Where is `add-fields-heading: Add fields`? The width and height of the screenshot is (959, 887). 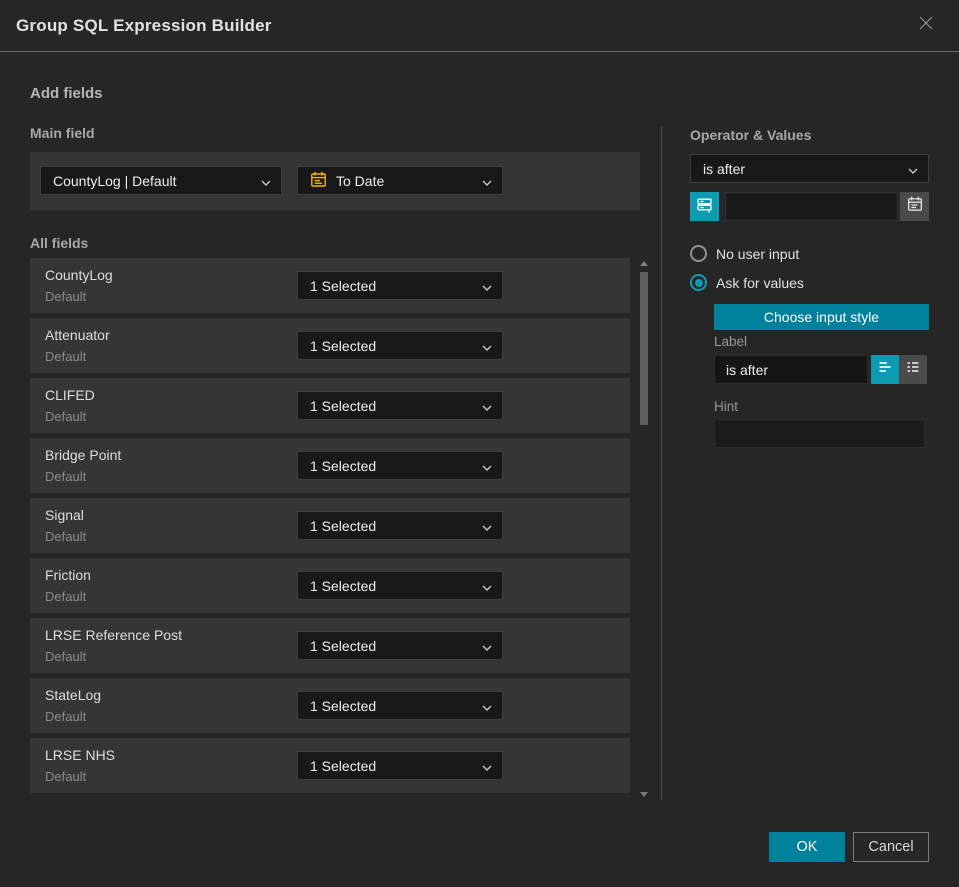 add-fields-heading: Add fields is located at coordinates (66, 93).